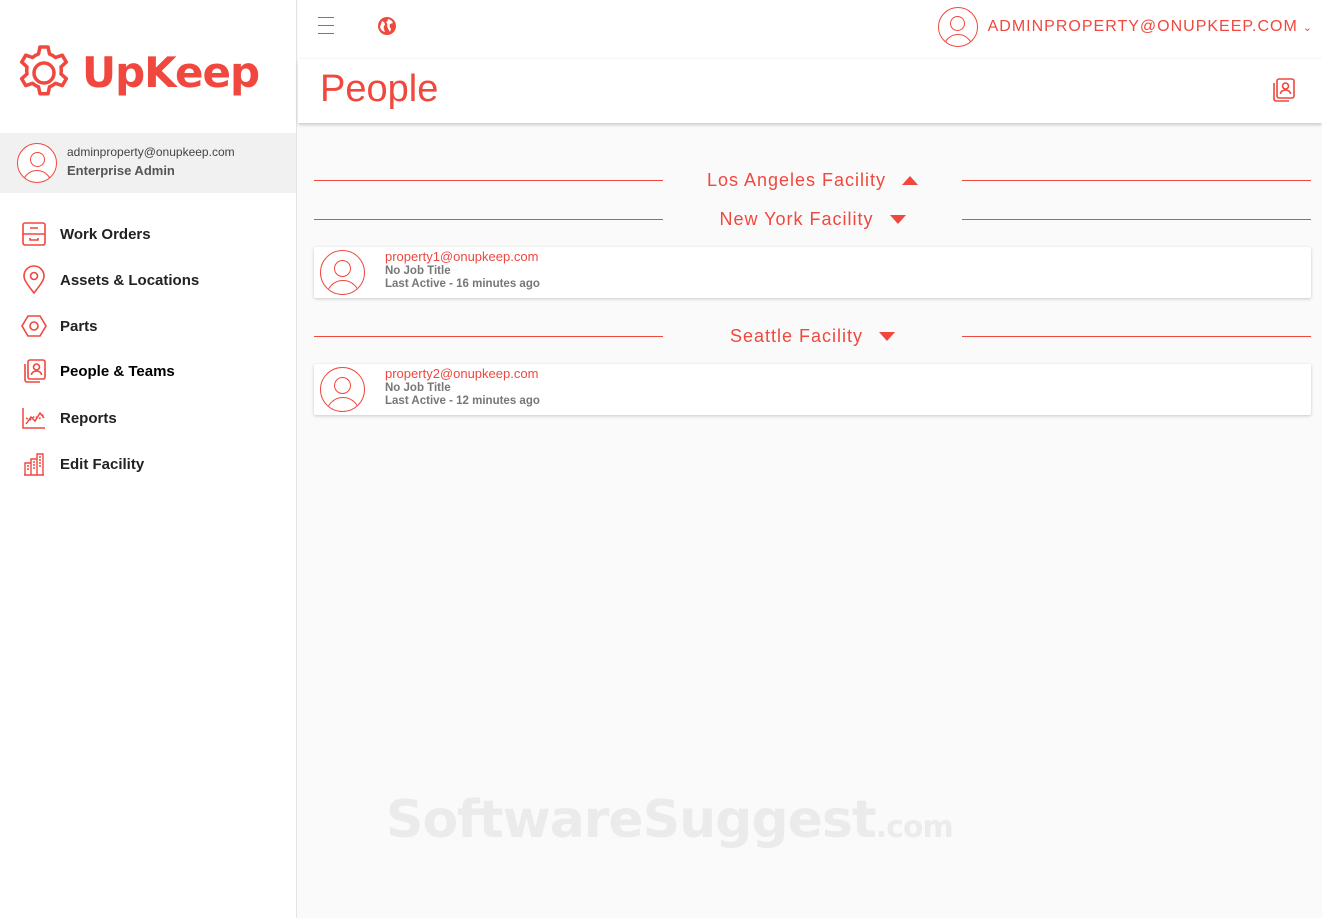 This screenshot has width=1322, height=918. I want to click on sidebar-item-assets-locations: Assets & Locations, so click(109, 280).